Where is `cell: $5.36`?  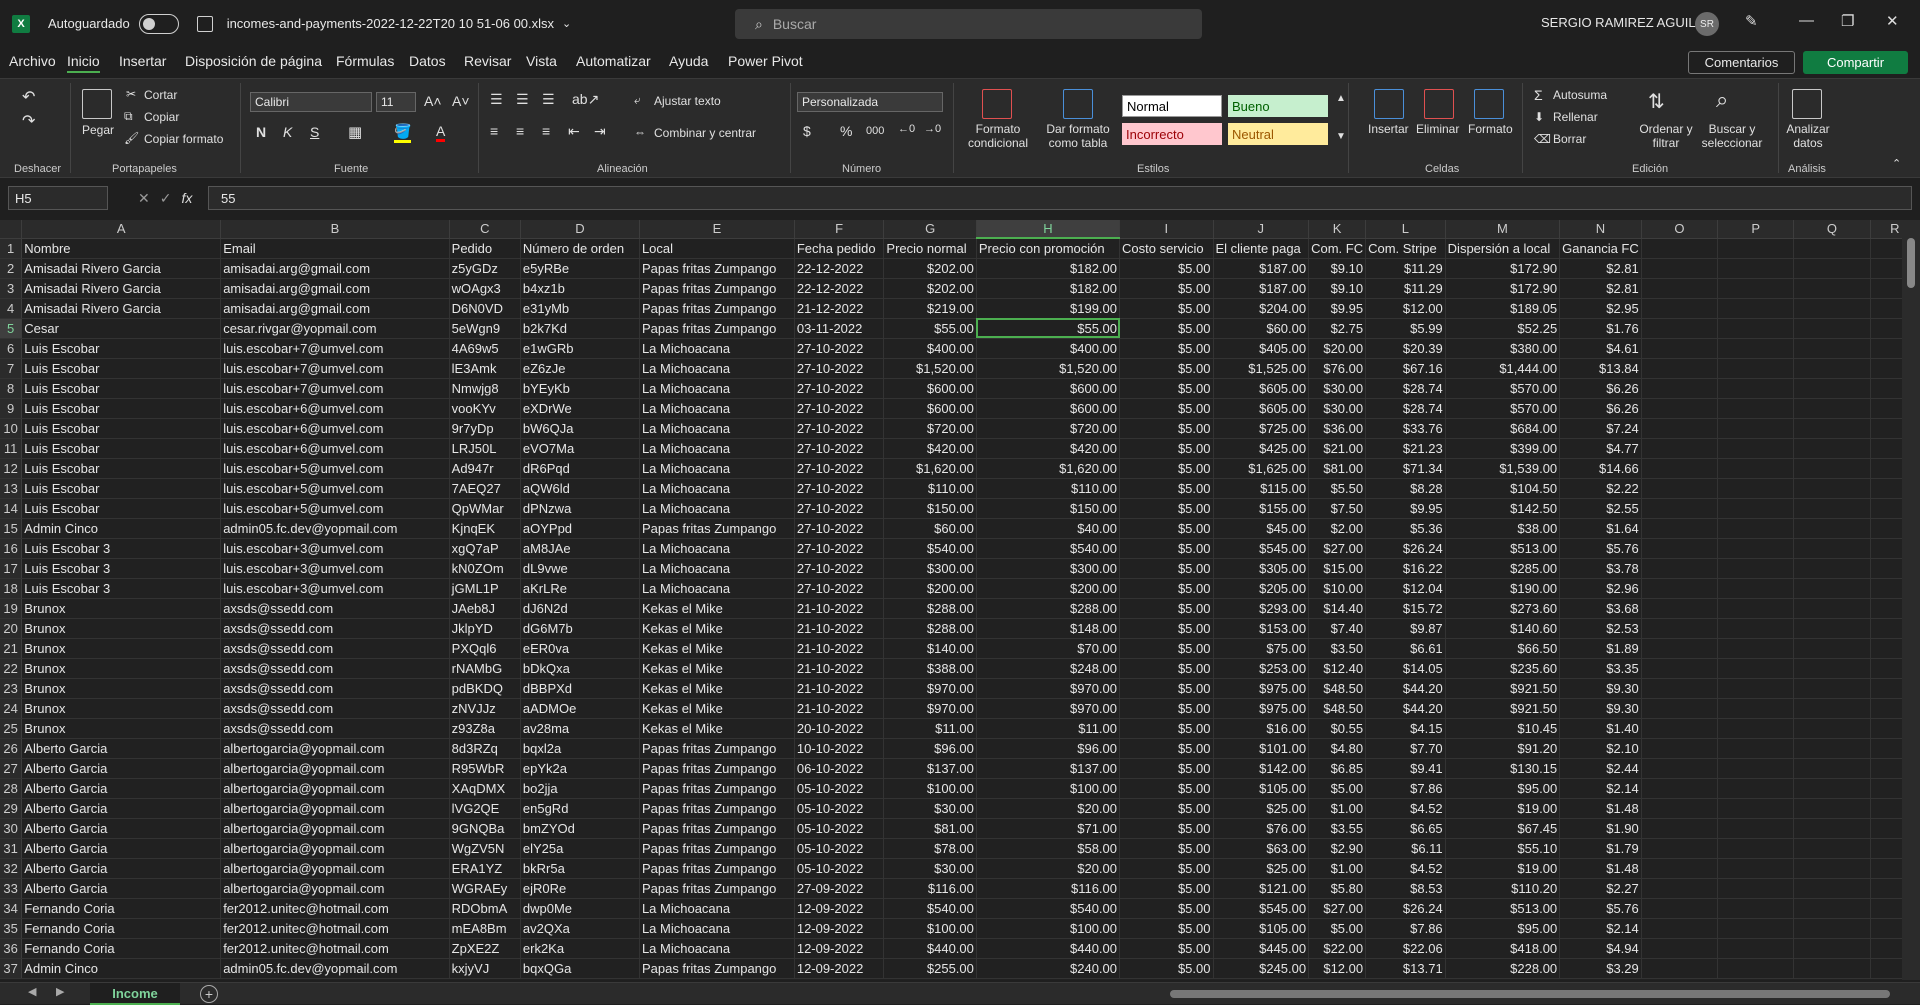 cell: $5.36 is located at coordinates (1405, 528).